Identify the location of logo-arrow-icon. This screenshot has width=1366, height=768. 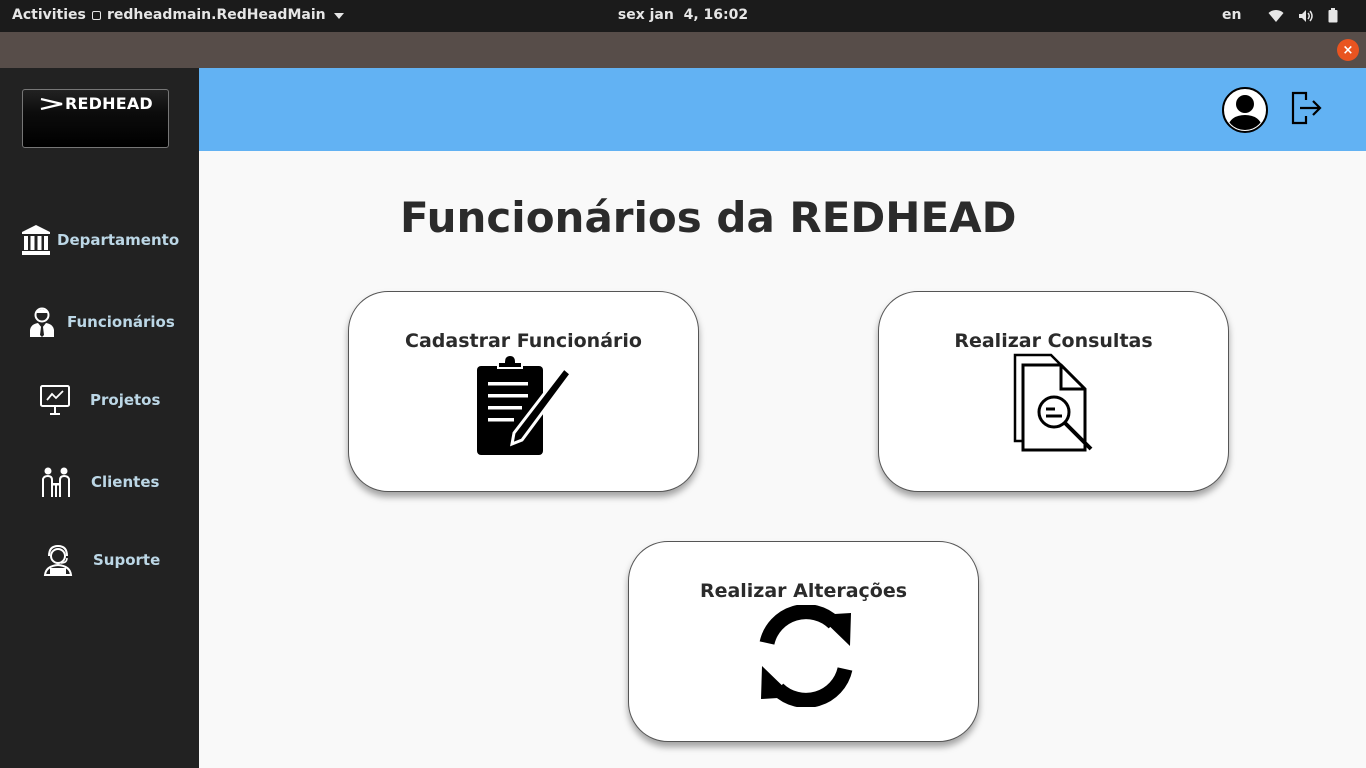
(51, 104).